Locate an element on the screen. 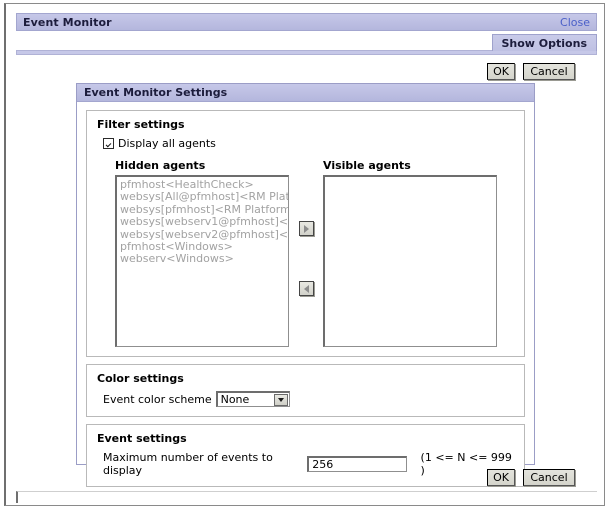 This screenshot has height=513, width=611. transfer-button-column is located at coordinates (306, 227).